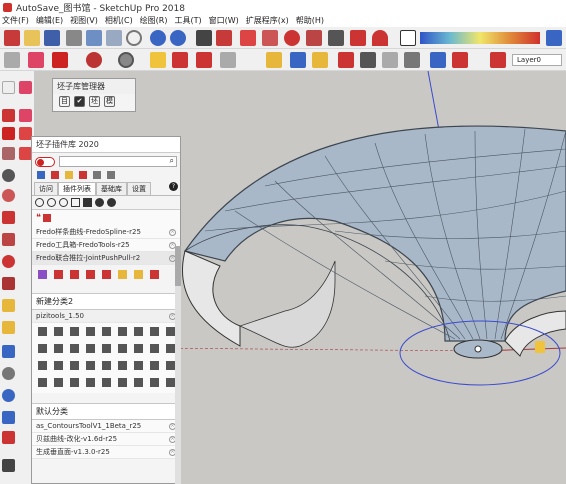 The width and height of the screenshot is (566, 484). Describe the element at coordinates (87, 202) in the screenshot. I see `folder-icon` at that location.